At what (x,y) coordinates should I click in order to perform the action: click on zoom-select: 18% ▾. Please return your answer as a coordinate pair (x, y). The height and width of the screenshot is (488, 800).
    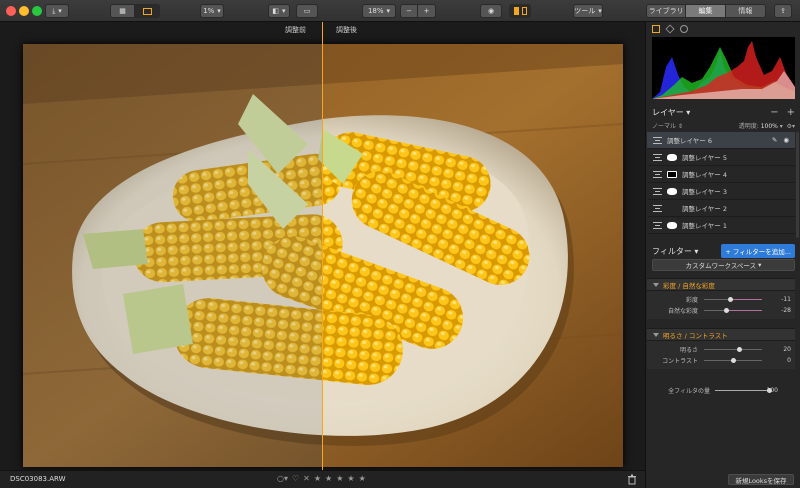
    Looking at the image, I should click on (379, 11).